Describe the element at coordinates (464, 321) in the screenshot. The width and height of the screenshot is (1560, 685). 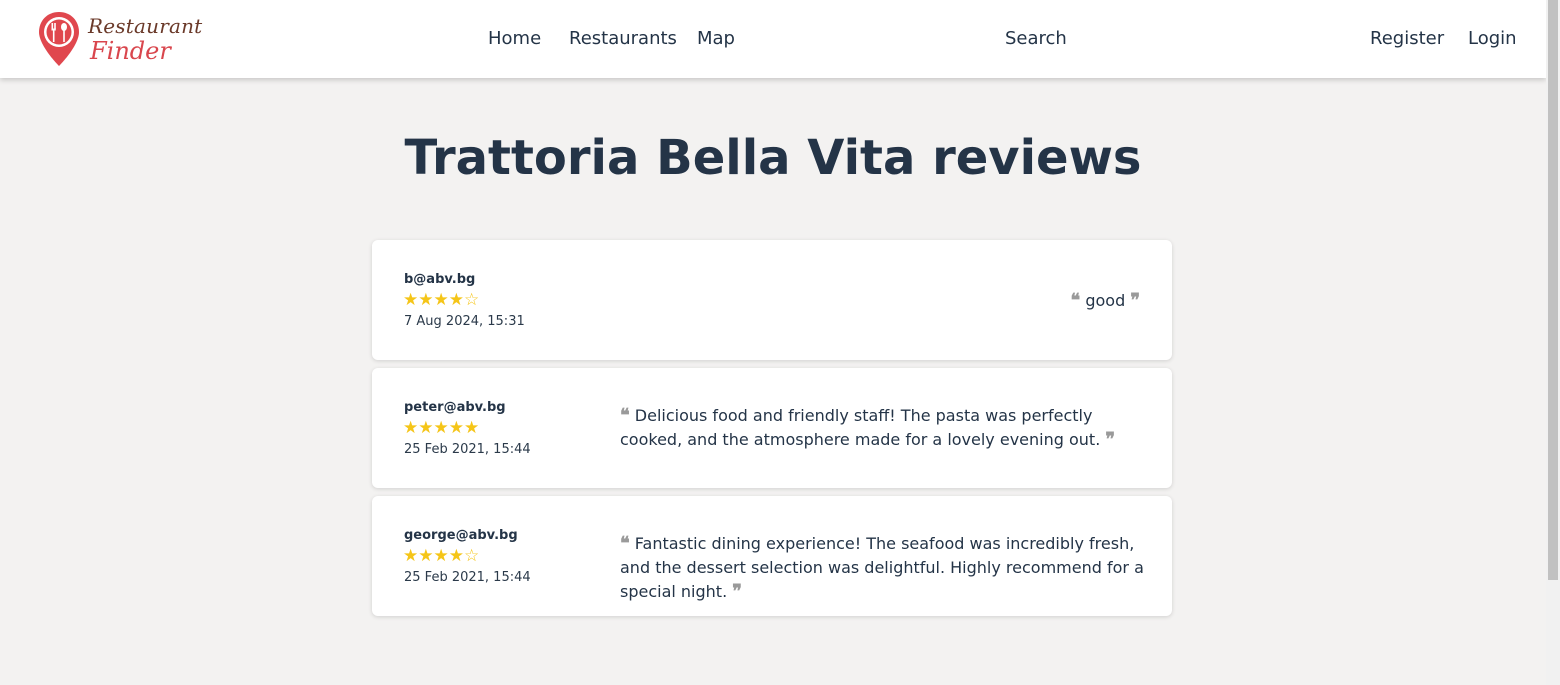
I see `review-date: 7 Aug 2024, 15:31` at that location.